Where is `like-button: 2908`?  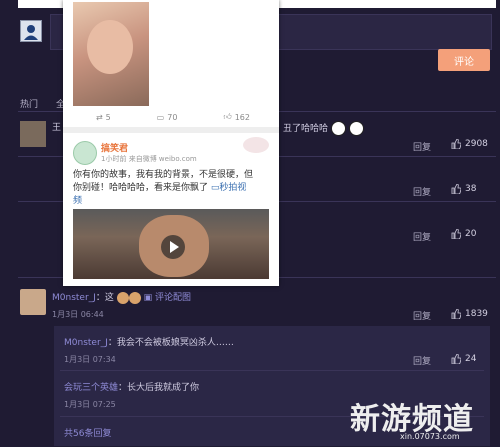 like-button: 2908 is located at coordinates (469, 144).